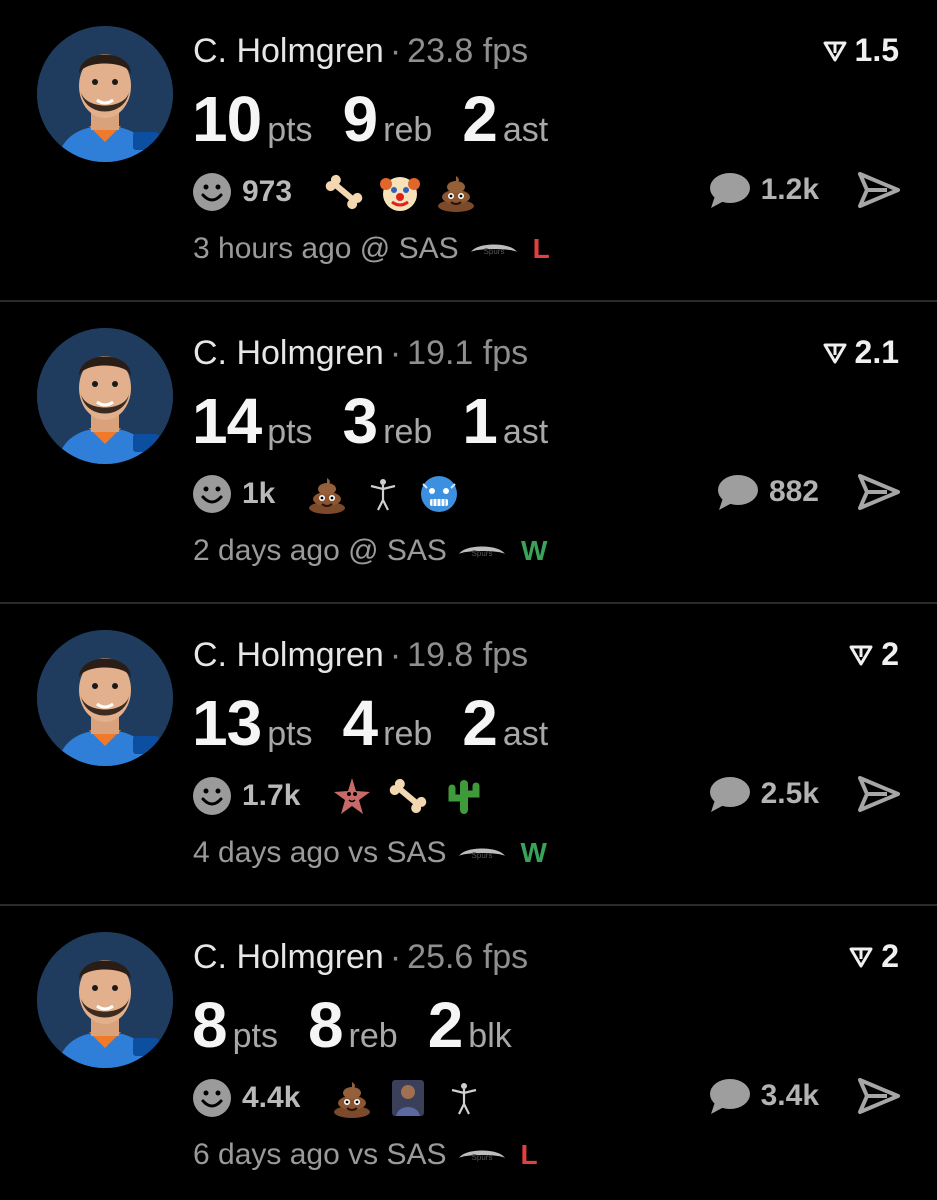 This screenshot has width=937, height=1200. Describe the element at coordinates (793, 491) in the screenshot. I see `comment-count: 882` at that location.